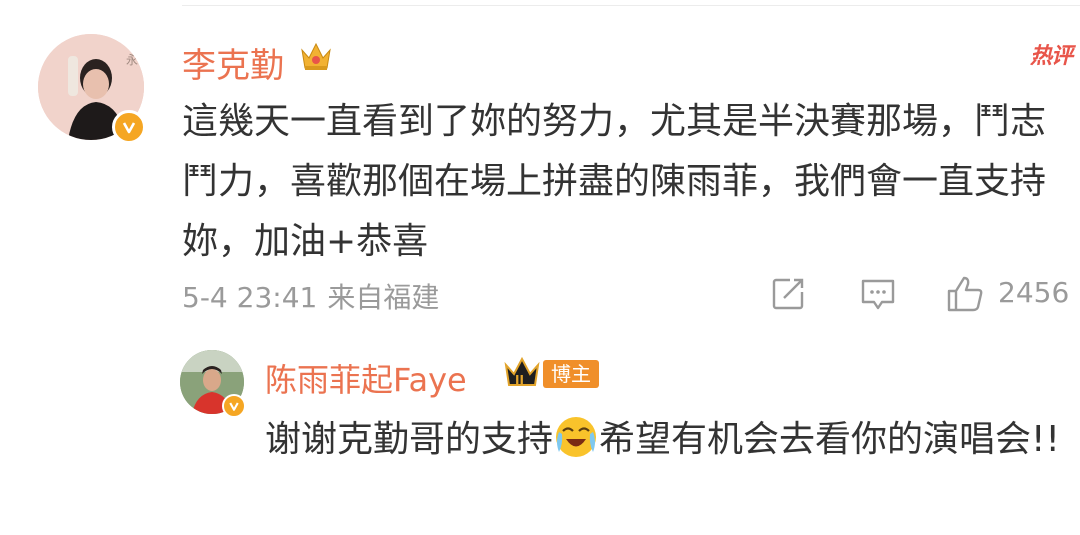  I want to click on verified-icon, so click(129, 127).